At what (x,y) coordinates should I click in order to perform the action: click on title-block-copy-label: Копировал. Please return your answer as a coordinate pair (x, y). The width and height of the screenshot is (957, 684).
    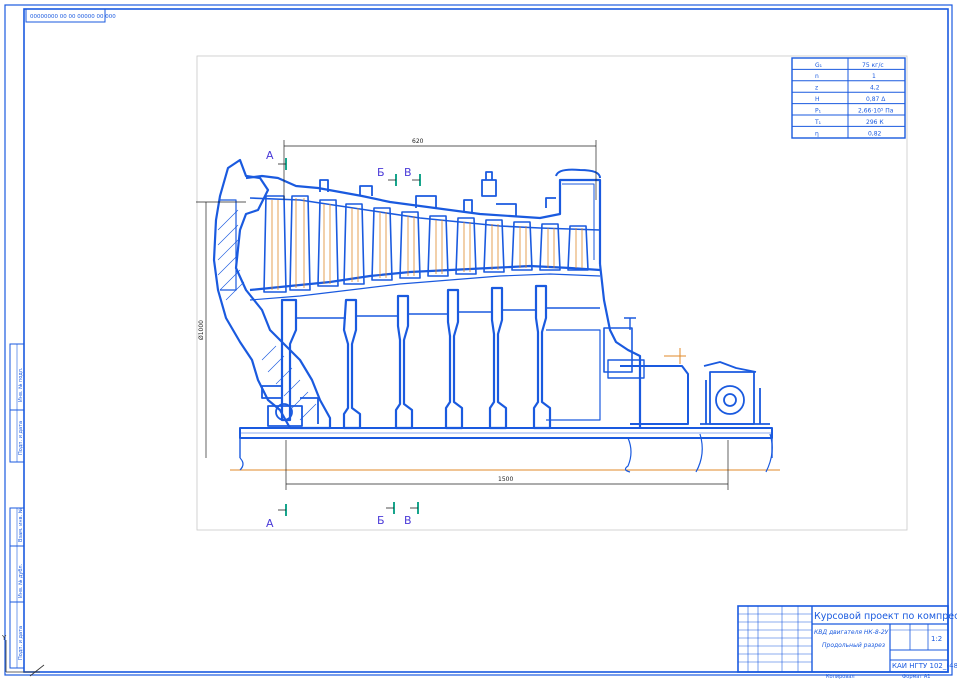
    Looking at the image, I should click on (840, 677).